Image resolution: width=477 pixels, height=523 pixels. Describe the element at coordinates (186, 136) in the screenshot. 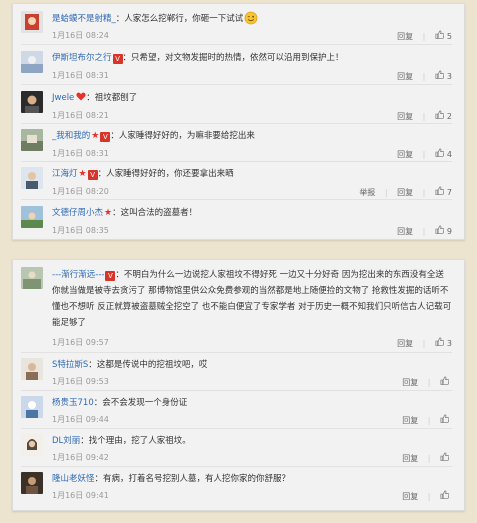

I see `comment-text: 人家睡得好好的，为嘛非要给挖出来` at that location.